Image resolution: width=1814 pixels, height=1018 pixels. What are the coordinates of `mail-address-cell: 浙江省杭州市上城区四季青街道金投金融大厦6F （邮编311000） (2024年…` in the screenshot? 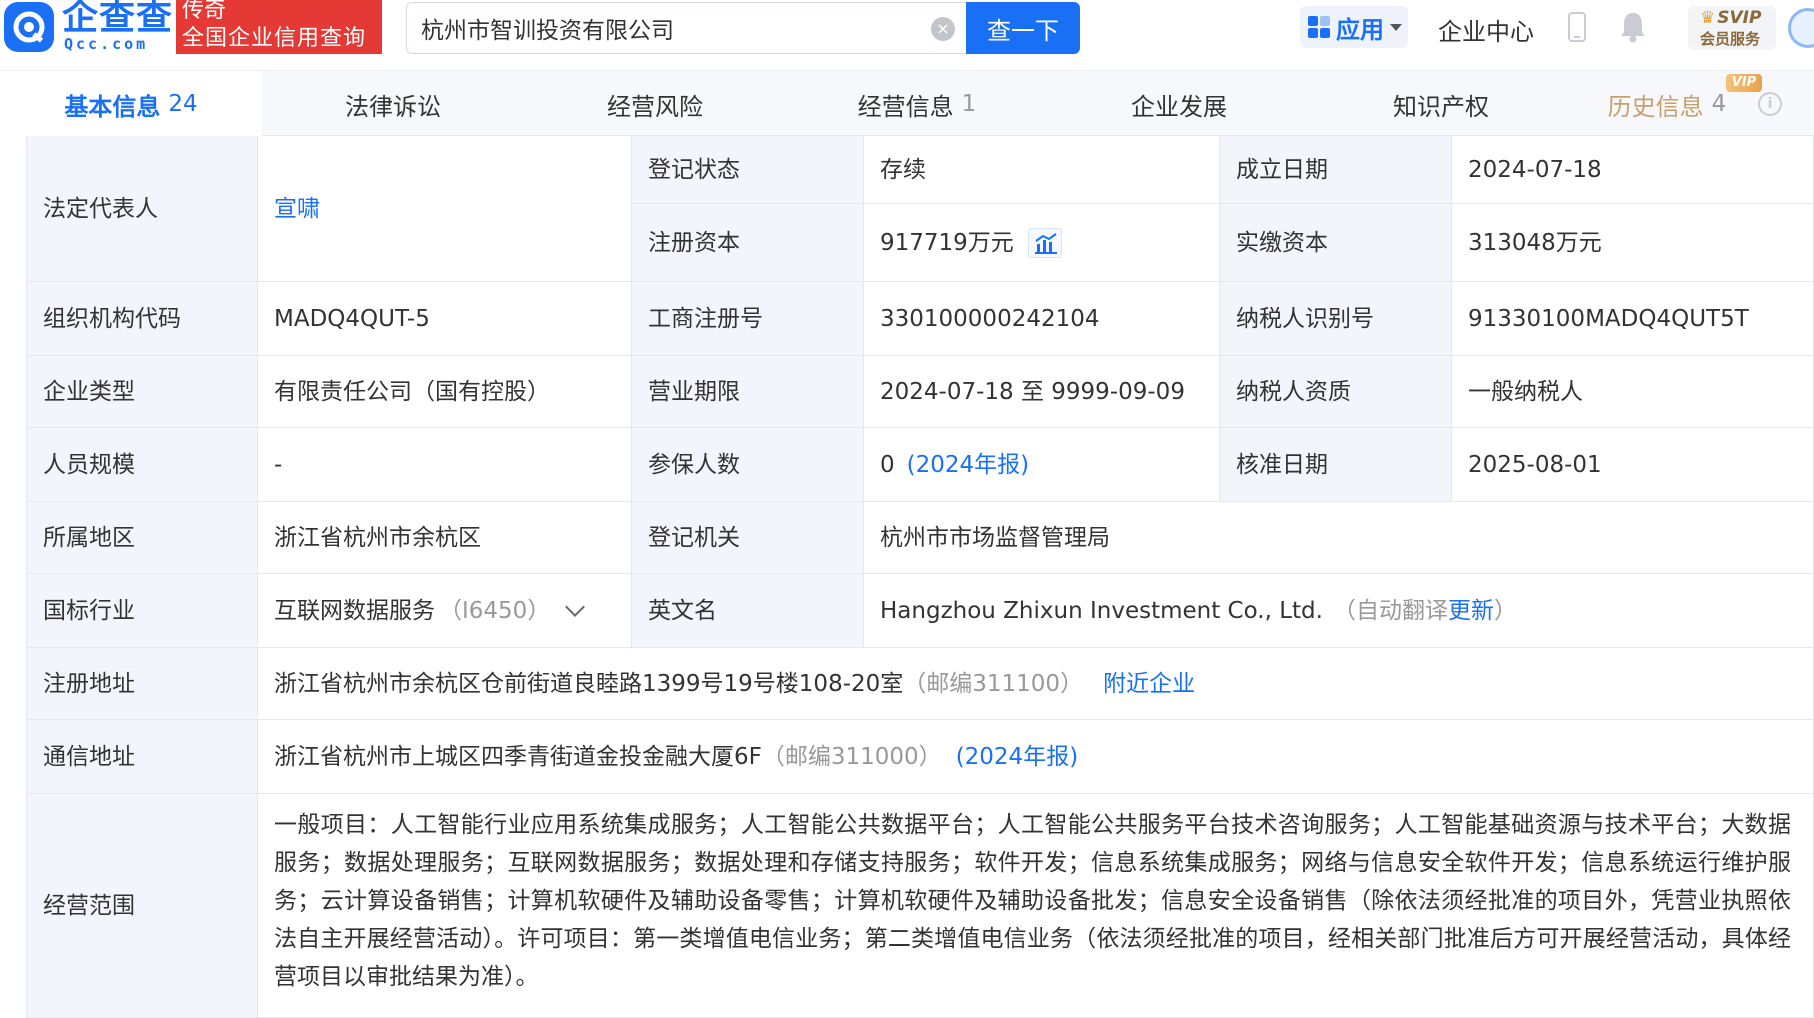 It's located at (1036, 757).